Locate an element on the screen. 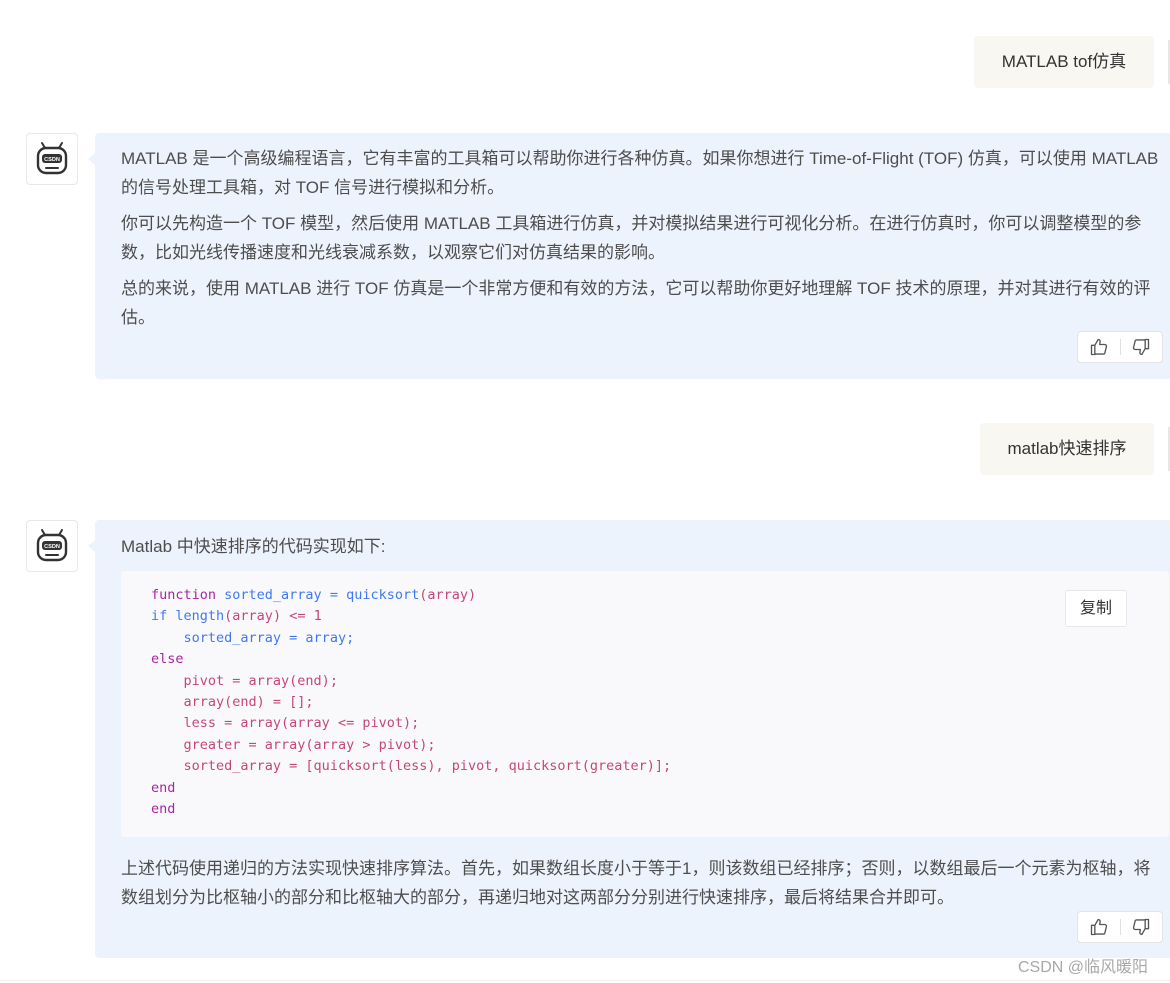 The width and height of the screenshot is (1170, 983). user-message: MATLAB tof仿真 is located at coordinates (1064, 62).